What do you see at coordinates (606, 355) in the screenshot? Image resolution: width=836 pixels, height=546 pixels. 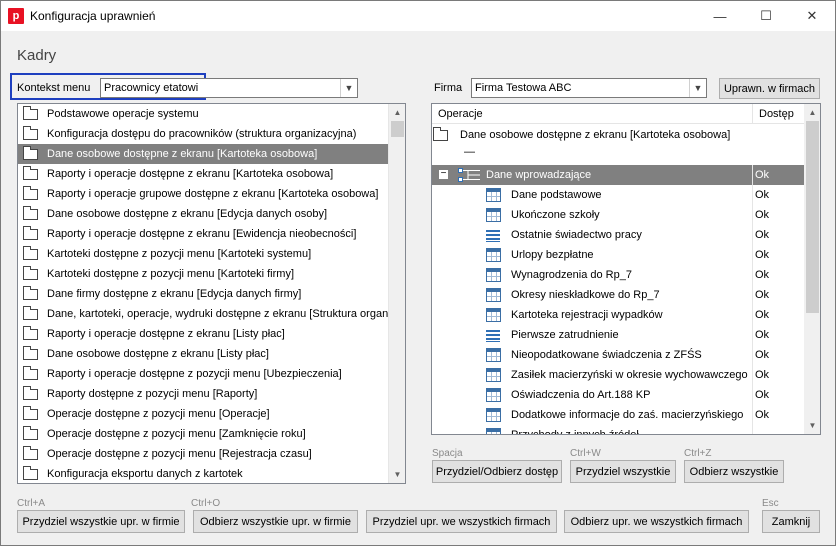 I see `tree-item-label: Nieopodatkowane świadczenia z ZFŚS` at bounding box center [606, 355].